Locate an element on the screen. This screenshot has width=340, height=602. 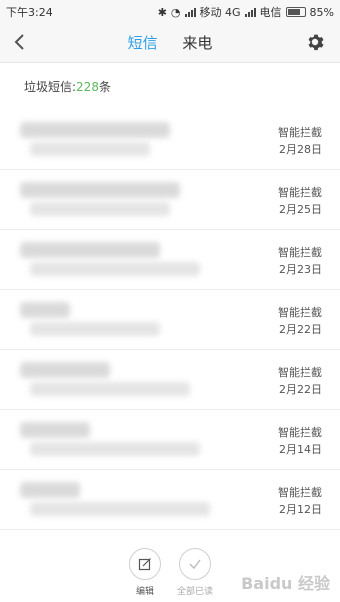
status-bar: 下午3:24 ✱ ◔ 移动 4G 电信 85% is located at coordinates (170, 11).